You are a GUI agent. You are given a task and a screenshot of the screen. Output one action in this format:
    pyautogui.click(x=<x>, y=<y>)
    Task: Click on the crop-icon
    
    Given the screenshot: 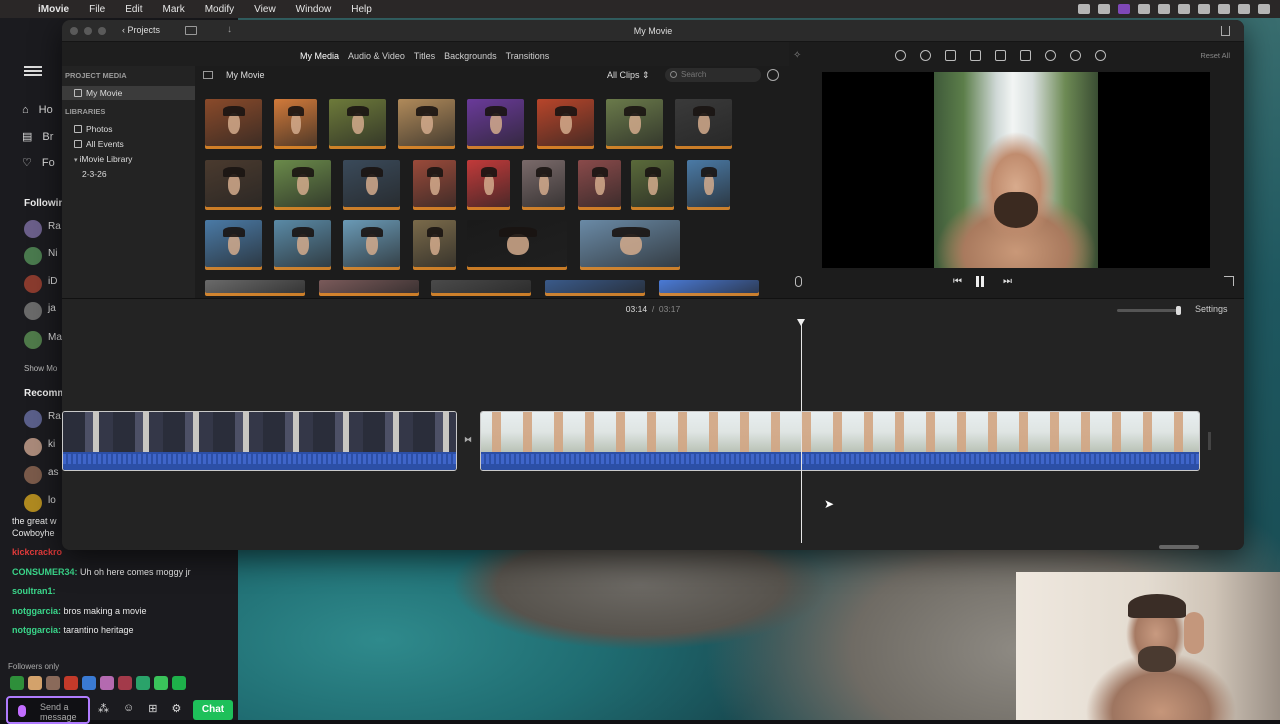 What is the action you would take?
    pyautogui.click(x=950, y=55)
    